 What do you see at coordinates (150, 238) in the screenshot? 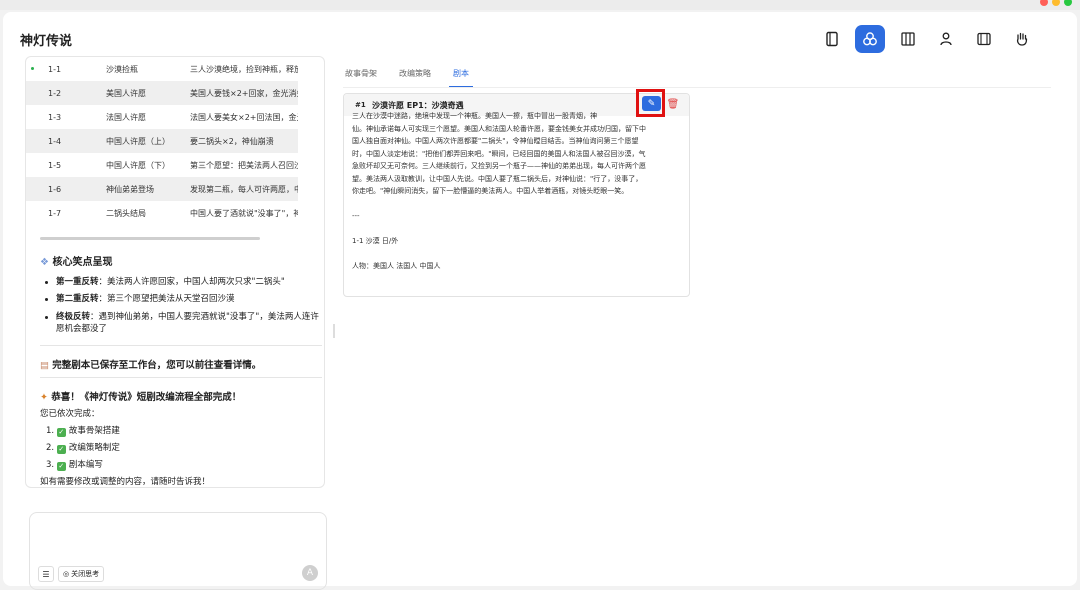
I see `table-horizontal-scrollbar` at bounding box center [150, 238].